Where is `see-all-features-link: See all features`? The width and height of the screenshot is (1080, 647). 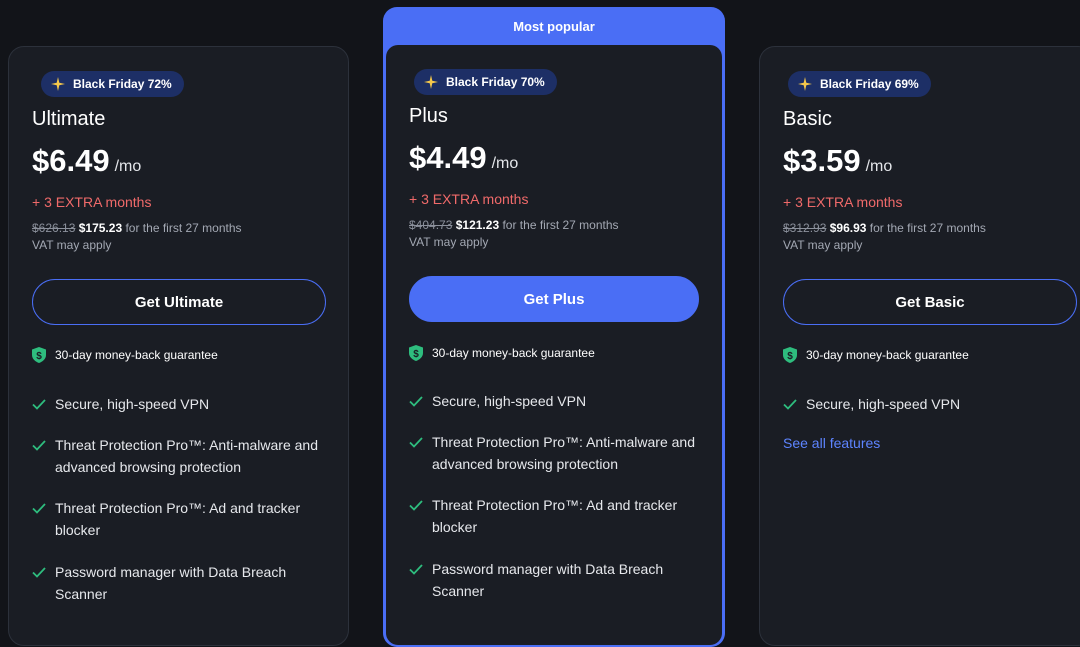
see-all-features-link: See all features is located at coordinates (831, 443).